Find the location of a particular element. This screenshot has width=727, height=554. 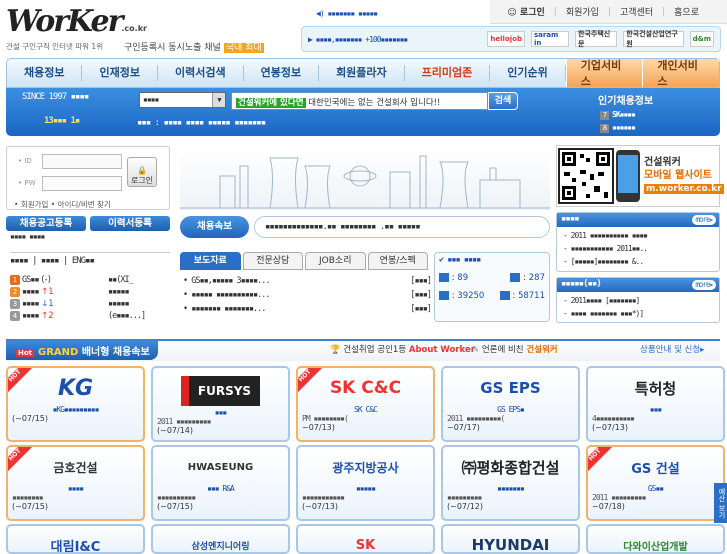

mobile-title: 건설워커 is located at coordinates (662, 162).